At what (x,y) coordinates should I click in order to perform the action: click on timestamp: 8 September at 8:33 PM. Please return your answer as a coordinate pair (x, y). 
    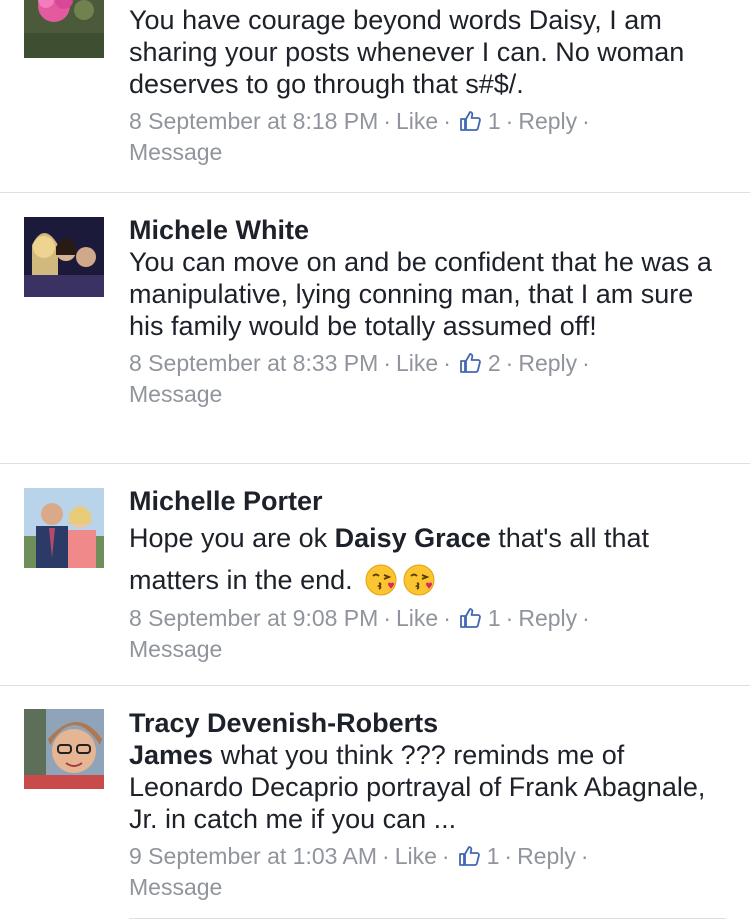
    Looking at the image, I should click on (253, 363).